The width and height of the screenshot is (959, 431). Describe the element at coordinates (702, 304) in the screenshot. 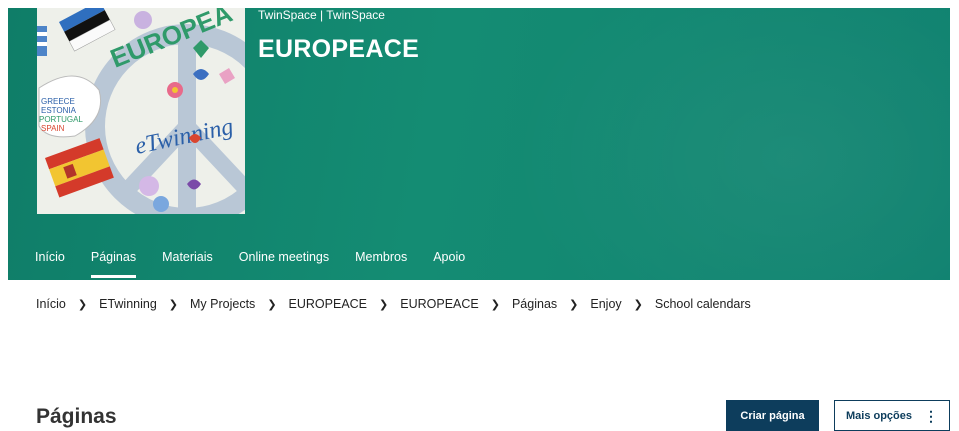

I see `breadcrumb-school-calendars: School calendars` at that location.